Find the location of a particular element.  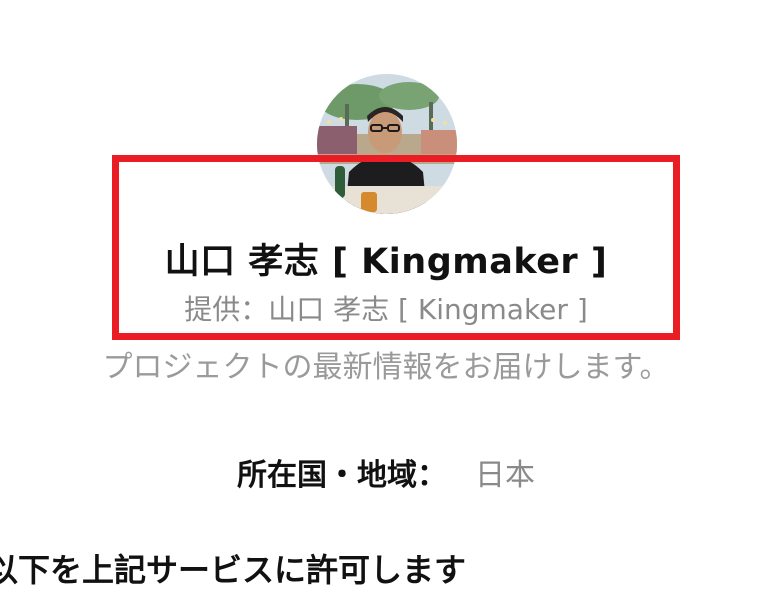

country-value: 日本 is located at coordinates (505, 475).